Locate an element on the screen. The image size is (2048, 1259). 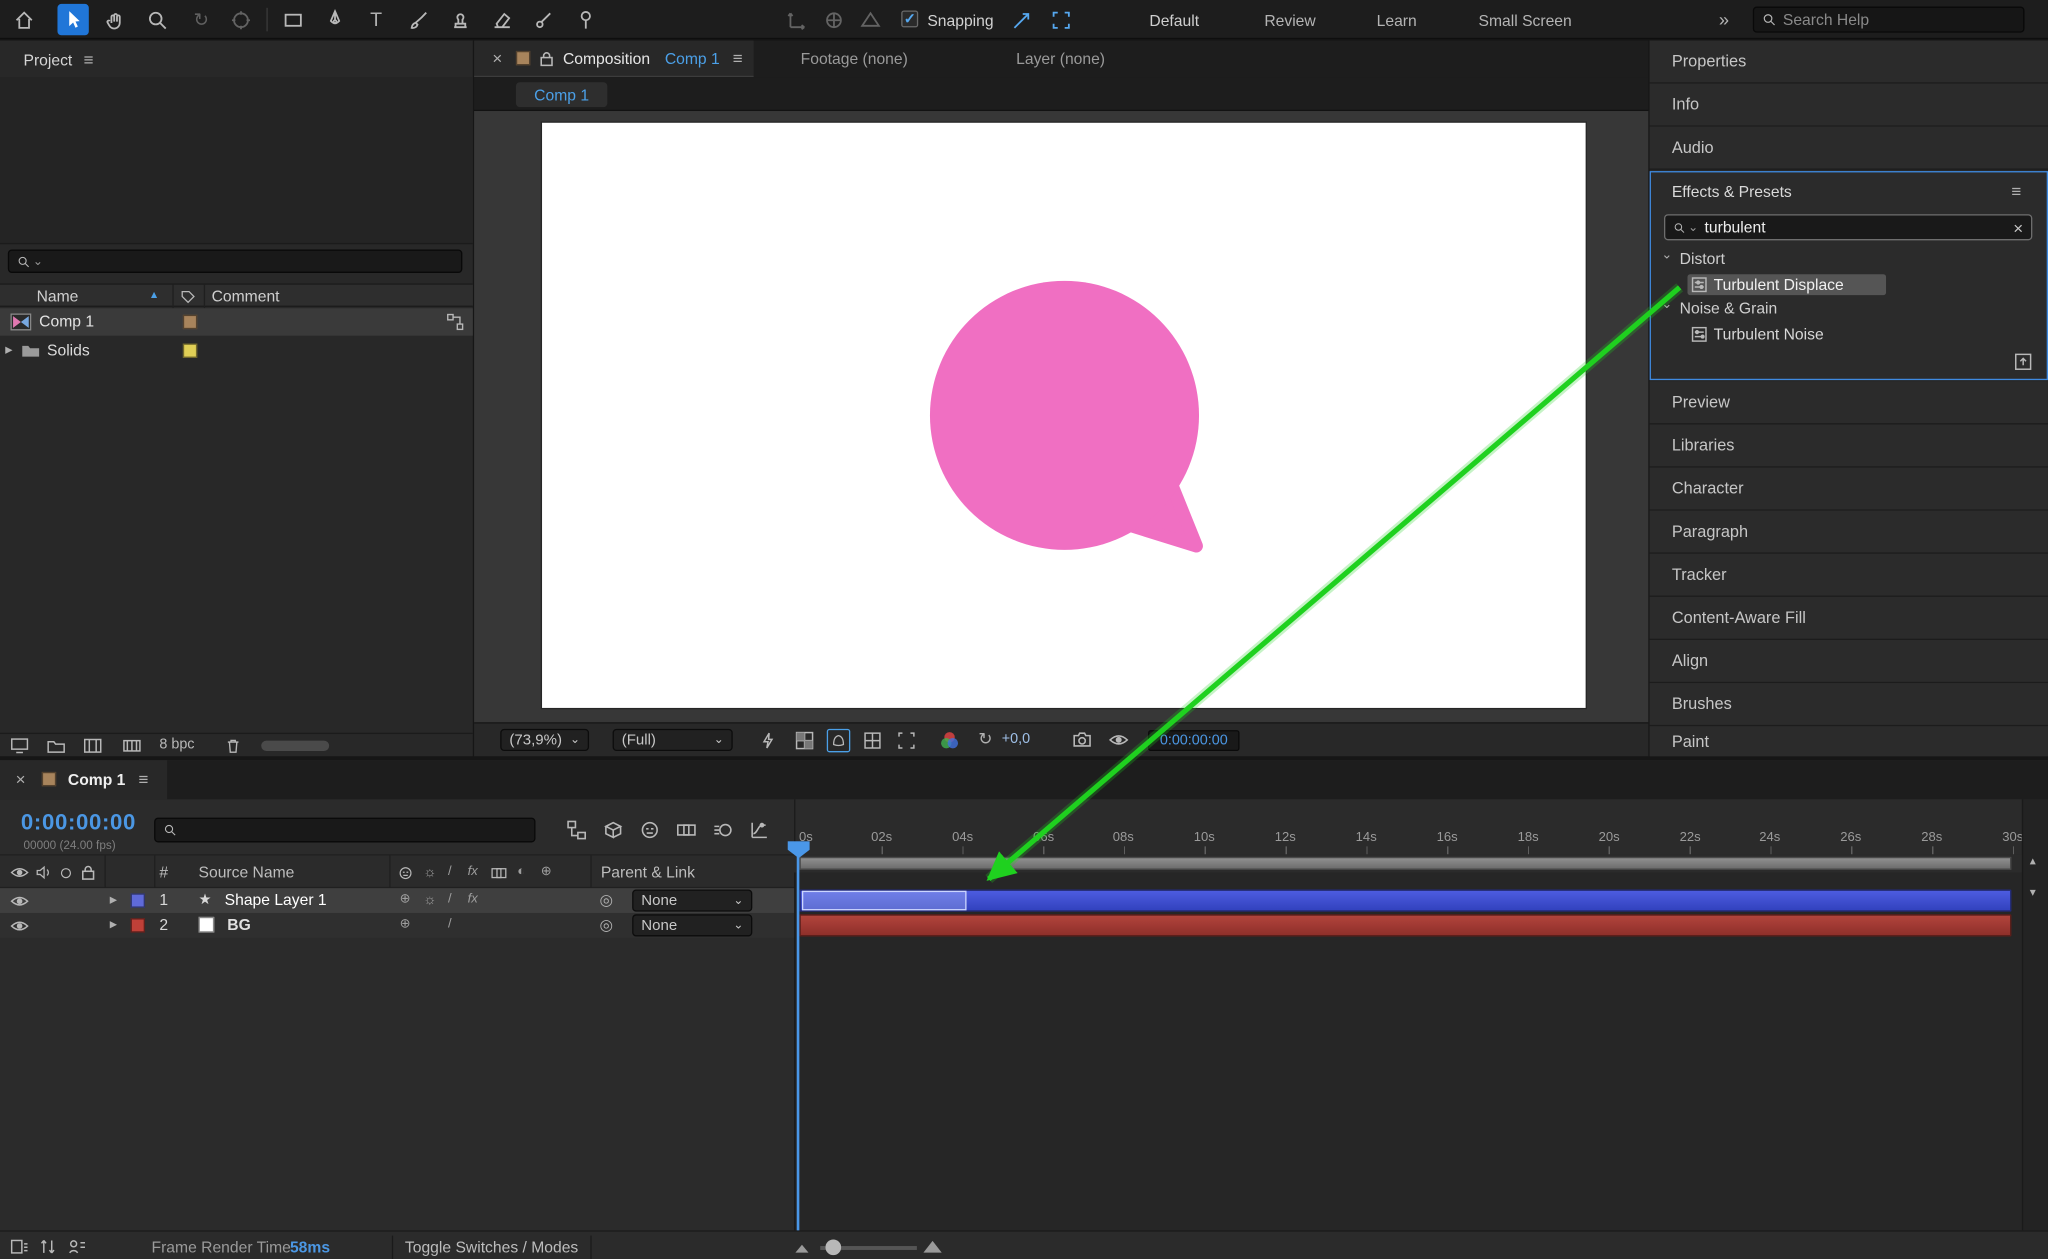
color-depth-label: 8 bpc is located at coordinates (176, 745).